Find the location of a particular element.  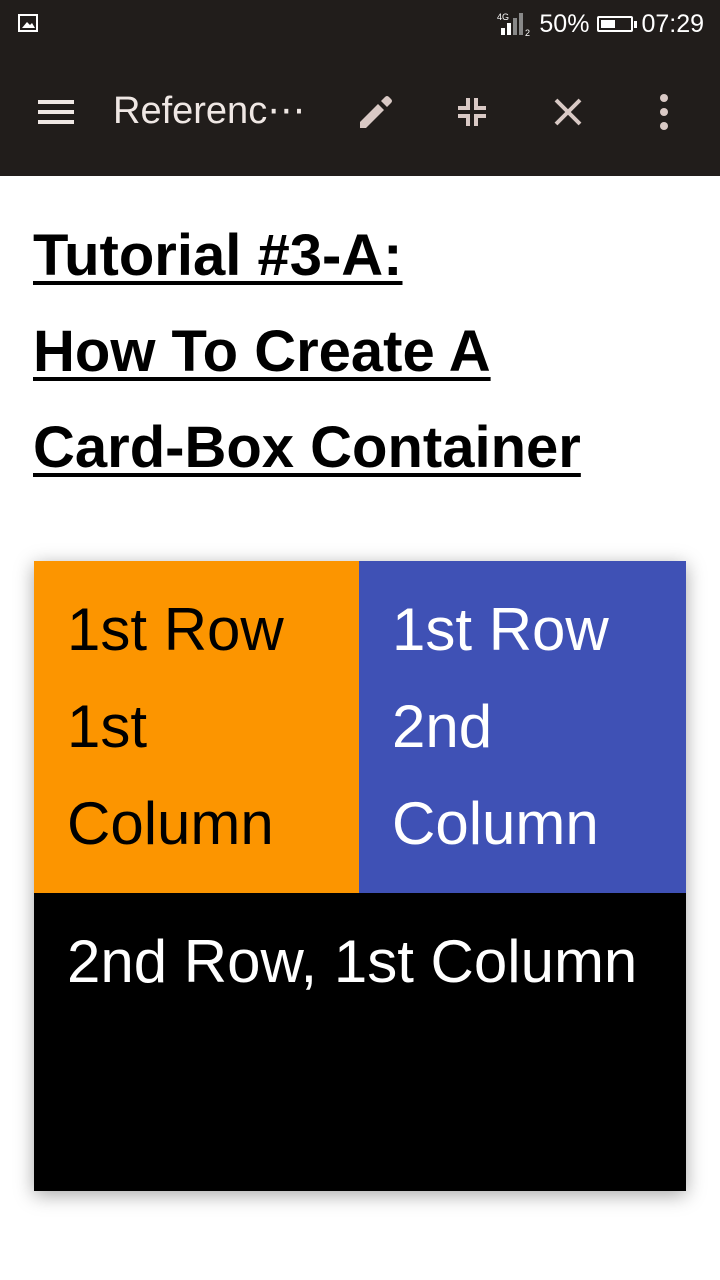

article-title-line-1: Tutorial #3-A: is located at coordinates (218, 255).